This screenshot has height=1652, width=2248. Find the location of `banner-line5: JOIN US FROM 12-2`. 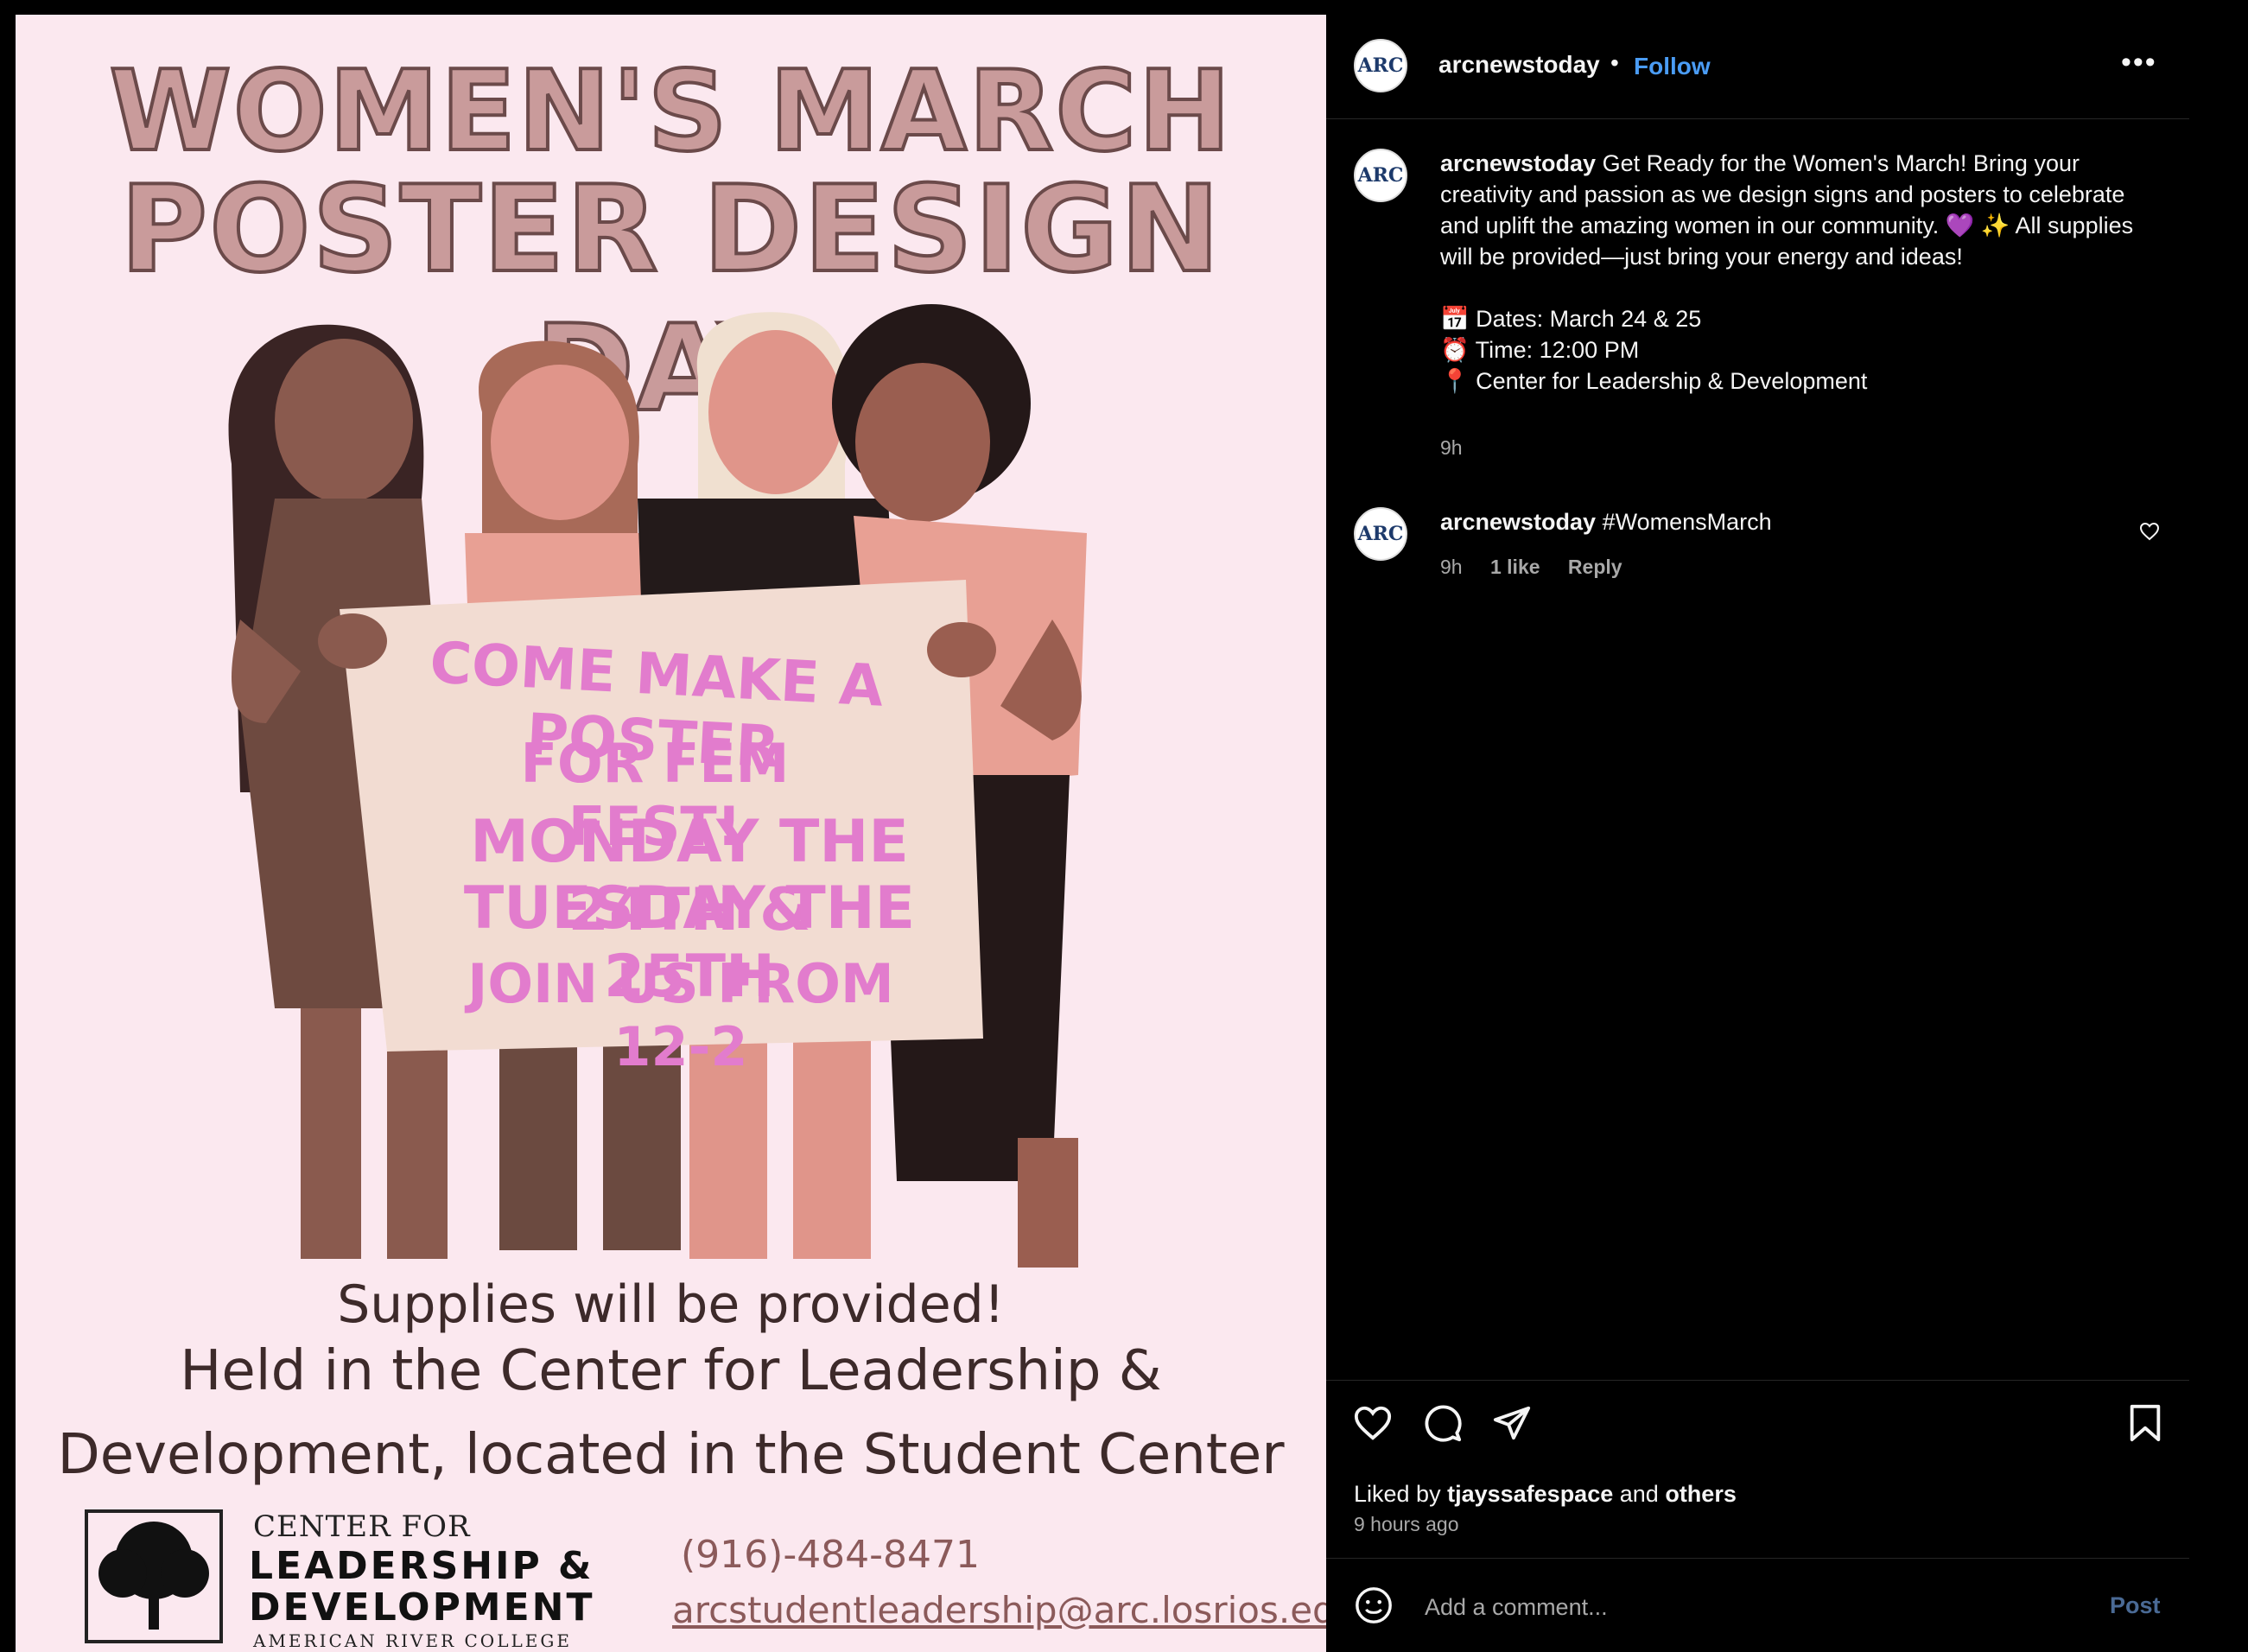

banner-line5: JOIN US FROM 12-2 is located at coordinates (680, 1015).